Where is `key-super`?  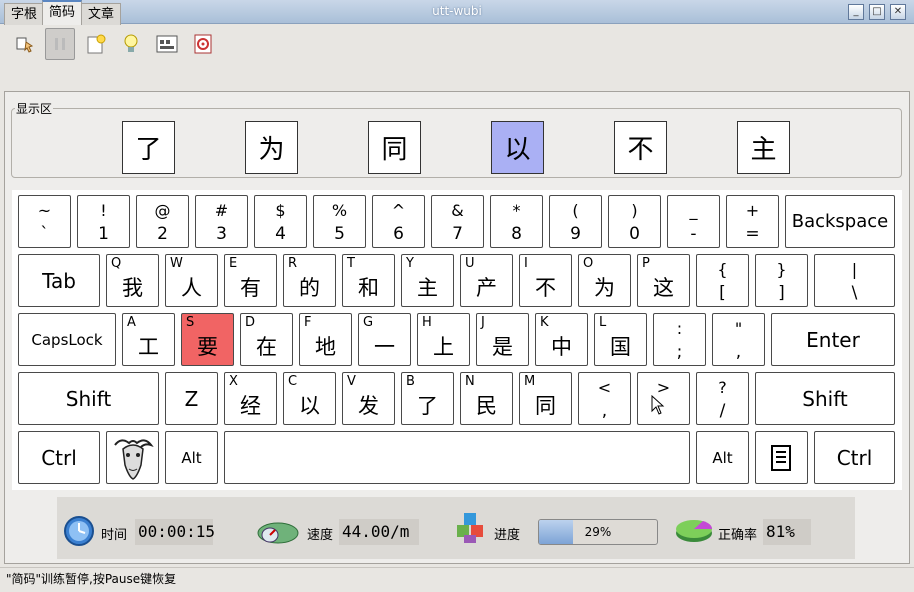
key-super is located at coordinates (132, 457).